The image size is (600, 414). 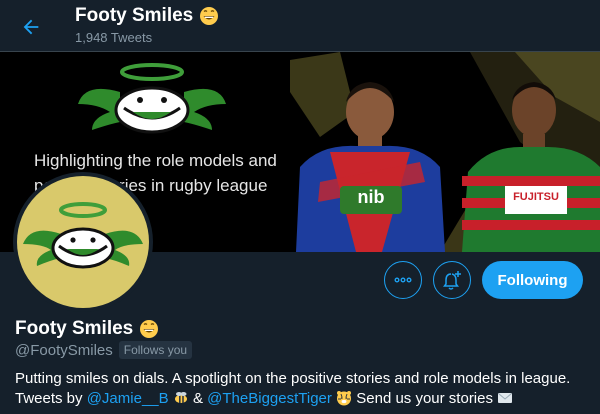 What do you see at coordinates (74, 328) in the screenshot?
I see `profile-name: Footy Smiles` at bounding box center [74, 328].